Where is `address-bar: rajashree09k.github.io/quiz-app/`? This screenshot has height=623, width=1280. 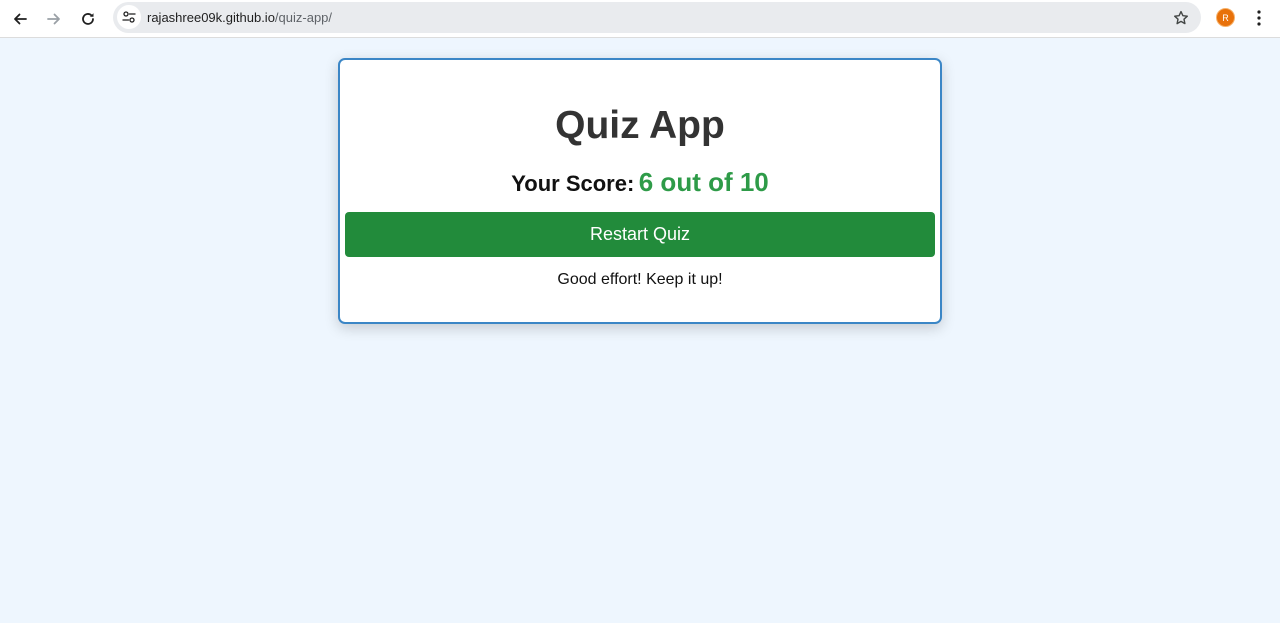
address-bar: rajashree09k.github.io/quiz-app/ is located at coordinates (657, 17).